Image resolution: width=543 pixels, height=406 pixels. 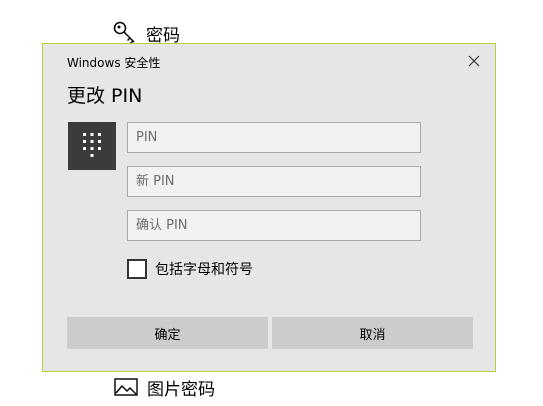 I want to click on picture-icon, so click(x=126, y=387).